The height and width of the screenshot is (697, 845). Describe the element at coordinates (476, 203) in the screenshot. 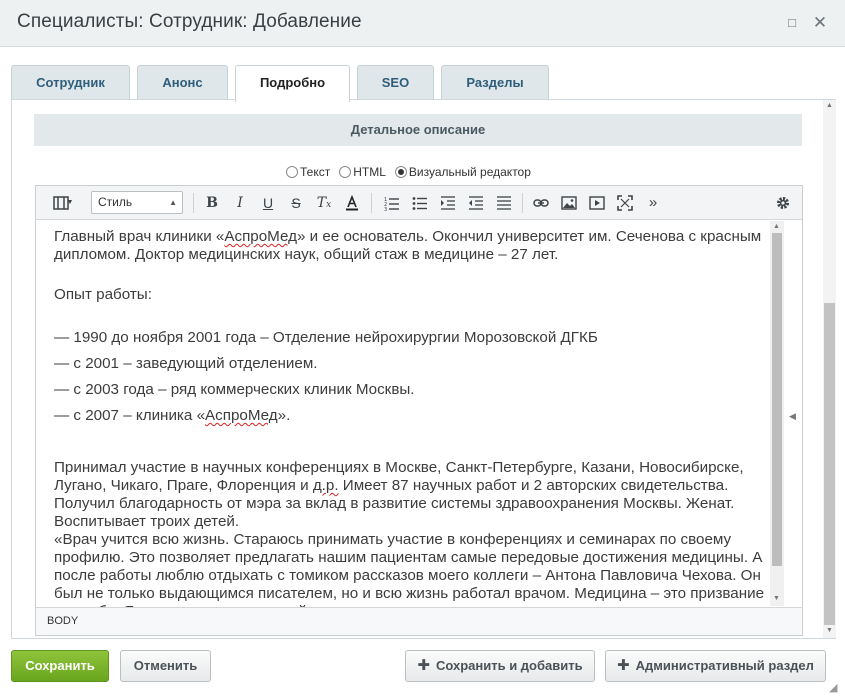

I see `outdent-icon` at that location.